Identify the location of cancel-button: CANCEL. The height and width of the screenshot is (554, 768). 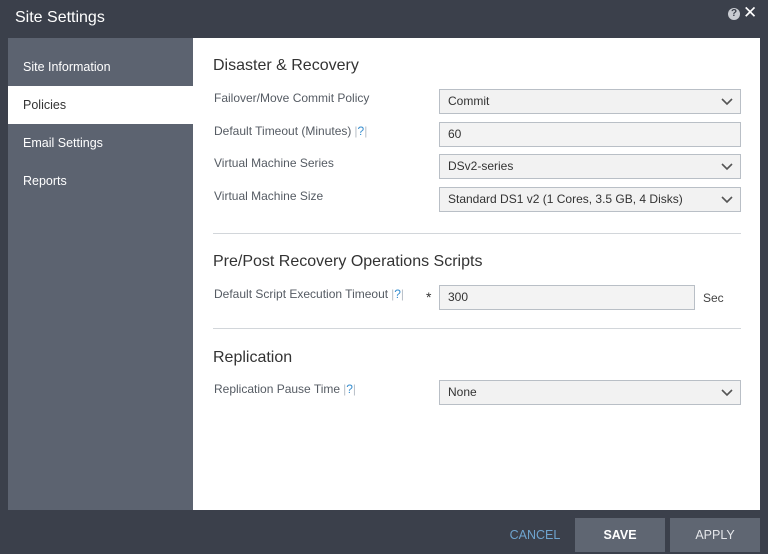
(535, 535).